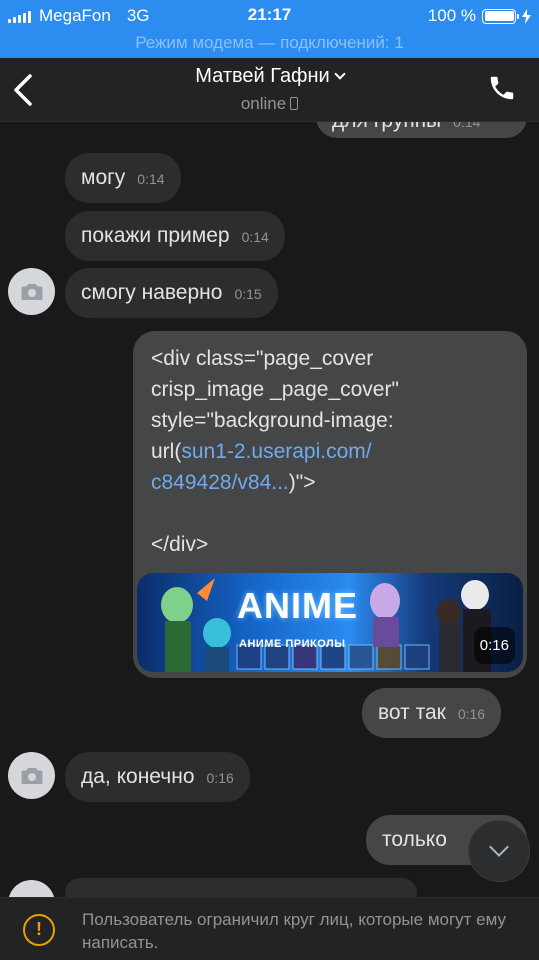 The width and height of the screenshot is (539, 960). I want to click on message-bubble-incoming: да, конечно 0:16, so click(157, 777).